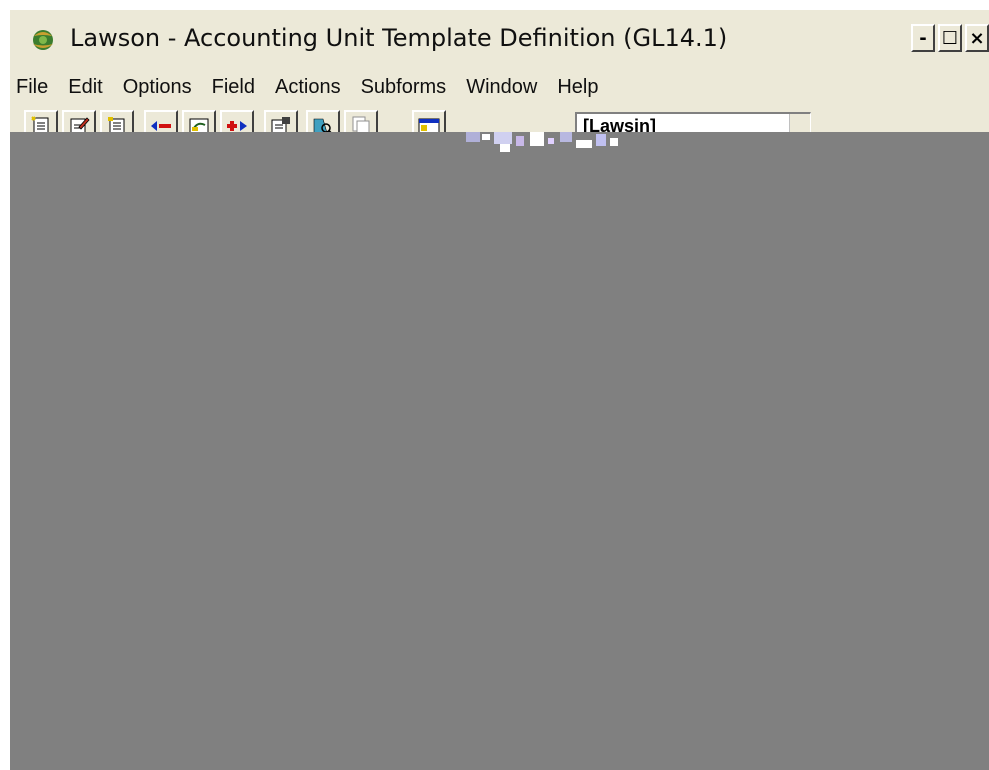 This screenshot has width=989, height=770. I want to click on close-button: ×, so click(977, 38).